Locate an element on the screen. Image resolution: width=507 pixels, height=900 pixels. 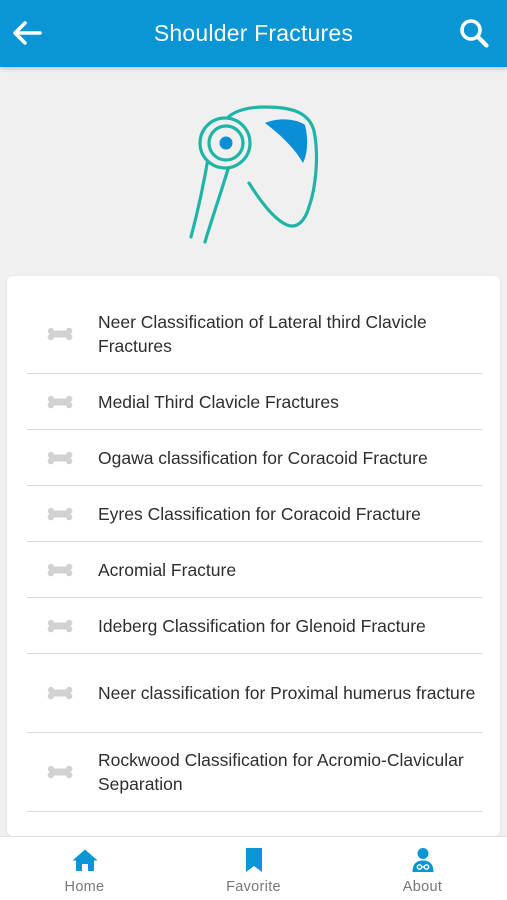
nav-home: Home is located at coordinates (84, 868).